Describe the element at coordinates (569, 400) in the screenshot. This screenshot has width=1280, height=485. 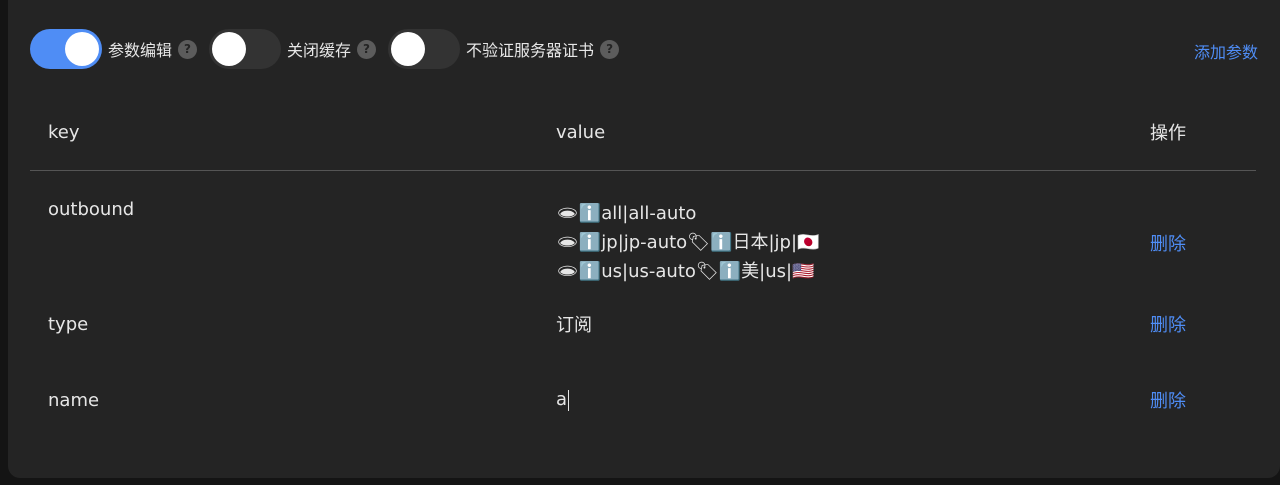
I see `text-caret` at that location.